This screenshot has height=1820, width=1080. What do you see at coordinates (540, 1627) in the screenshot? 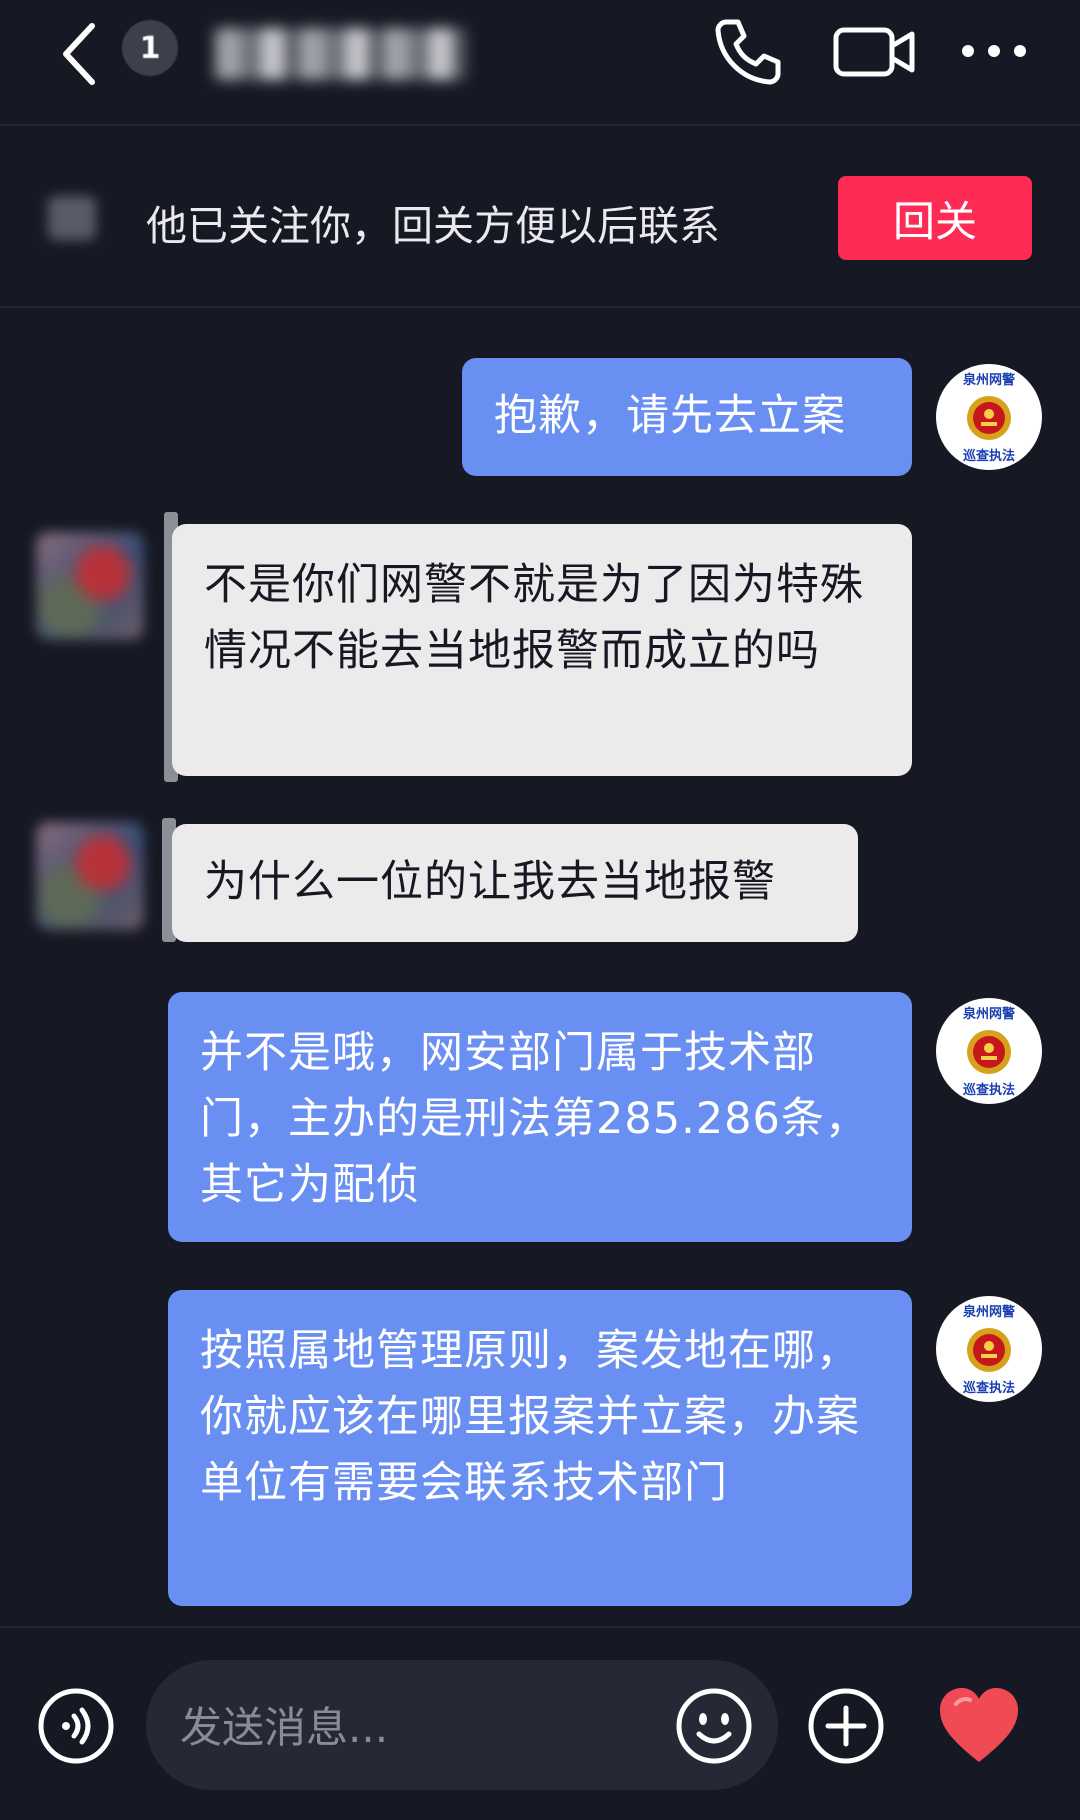
I see `composer-divider` at bounding box center [540, 1627].